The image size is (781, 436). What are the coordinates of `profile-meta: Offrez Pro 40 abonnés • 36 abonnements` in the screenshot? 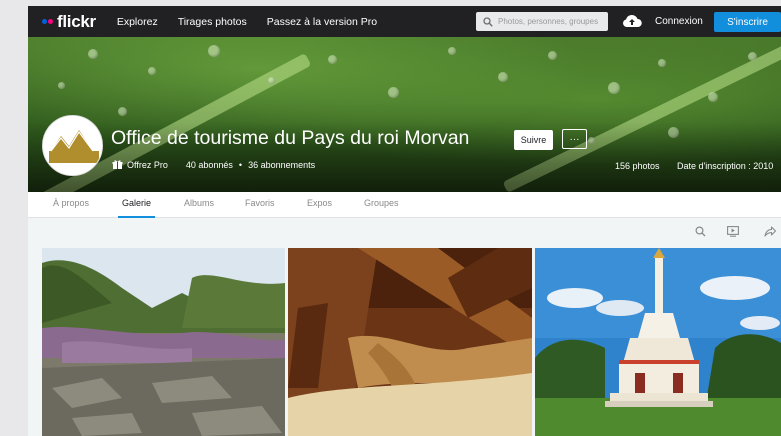 It's located at (213, 164).